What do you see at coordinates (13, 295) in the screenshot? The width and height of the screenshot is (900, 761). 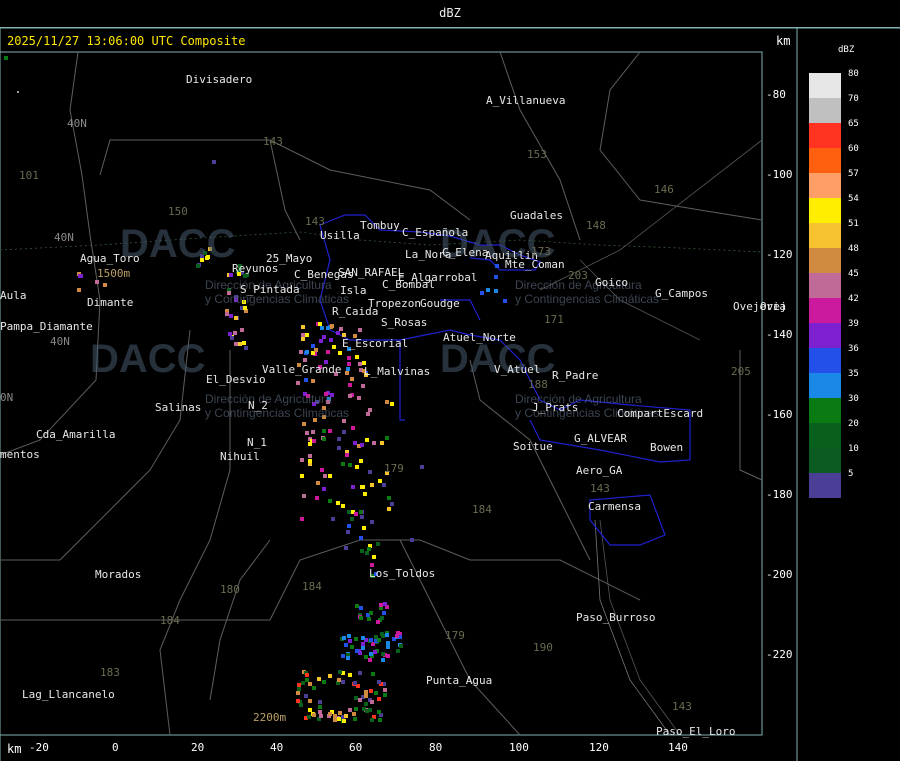 I see `place-label: Aula` at bounding box center [13, 295].